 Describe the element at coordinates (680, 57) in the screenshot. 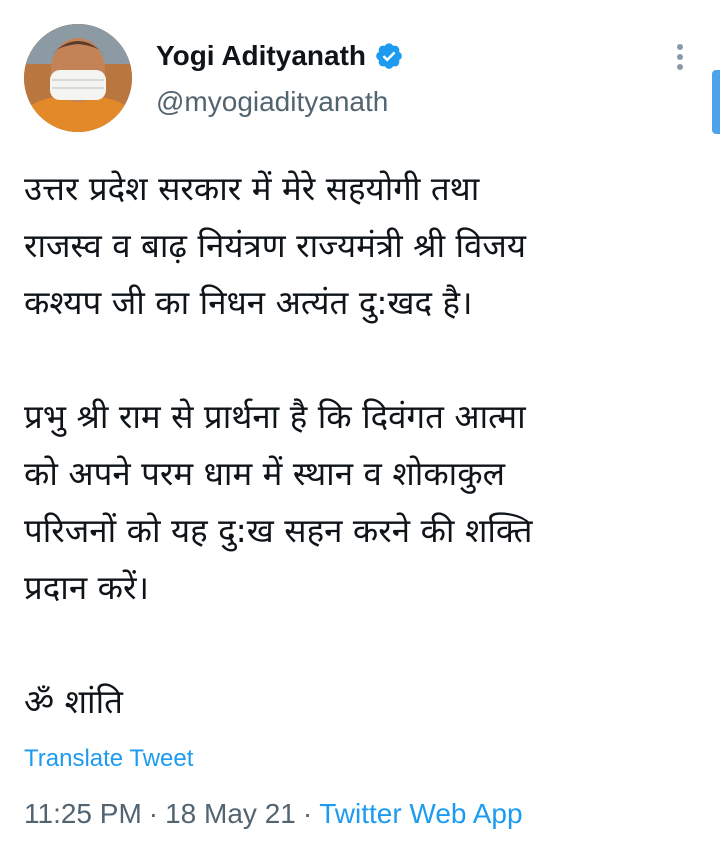

I see `more-vertical-icon` at that location.